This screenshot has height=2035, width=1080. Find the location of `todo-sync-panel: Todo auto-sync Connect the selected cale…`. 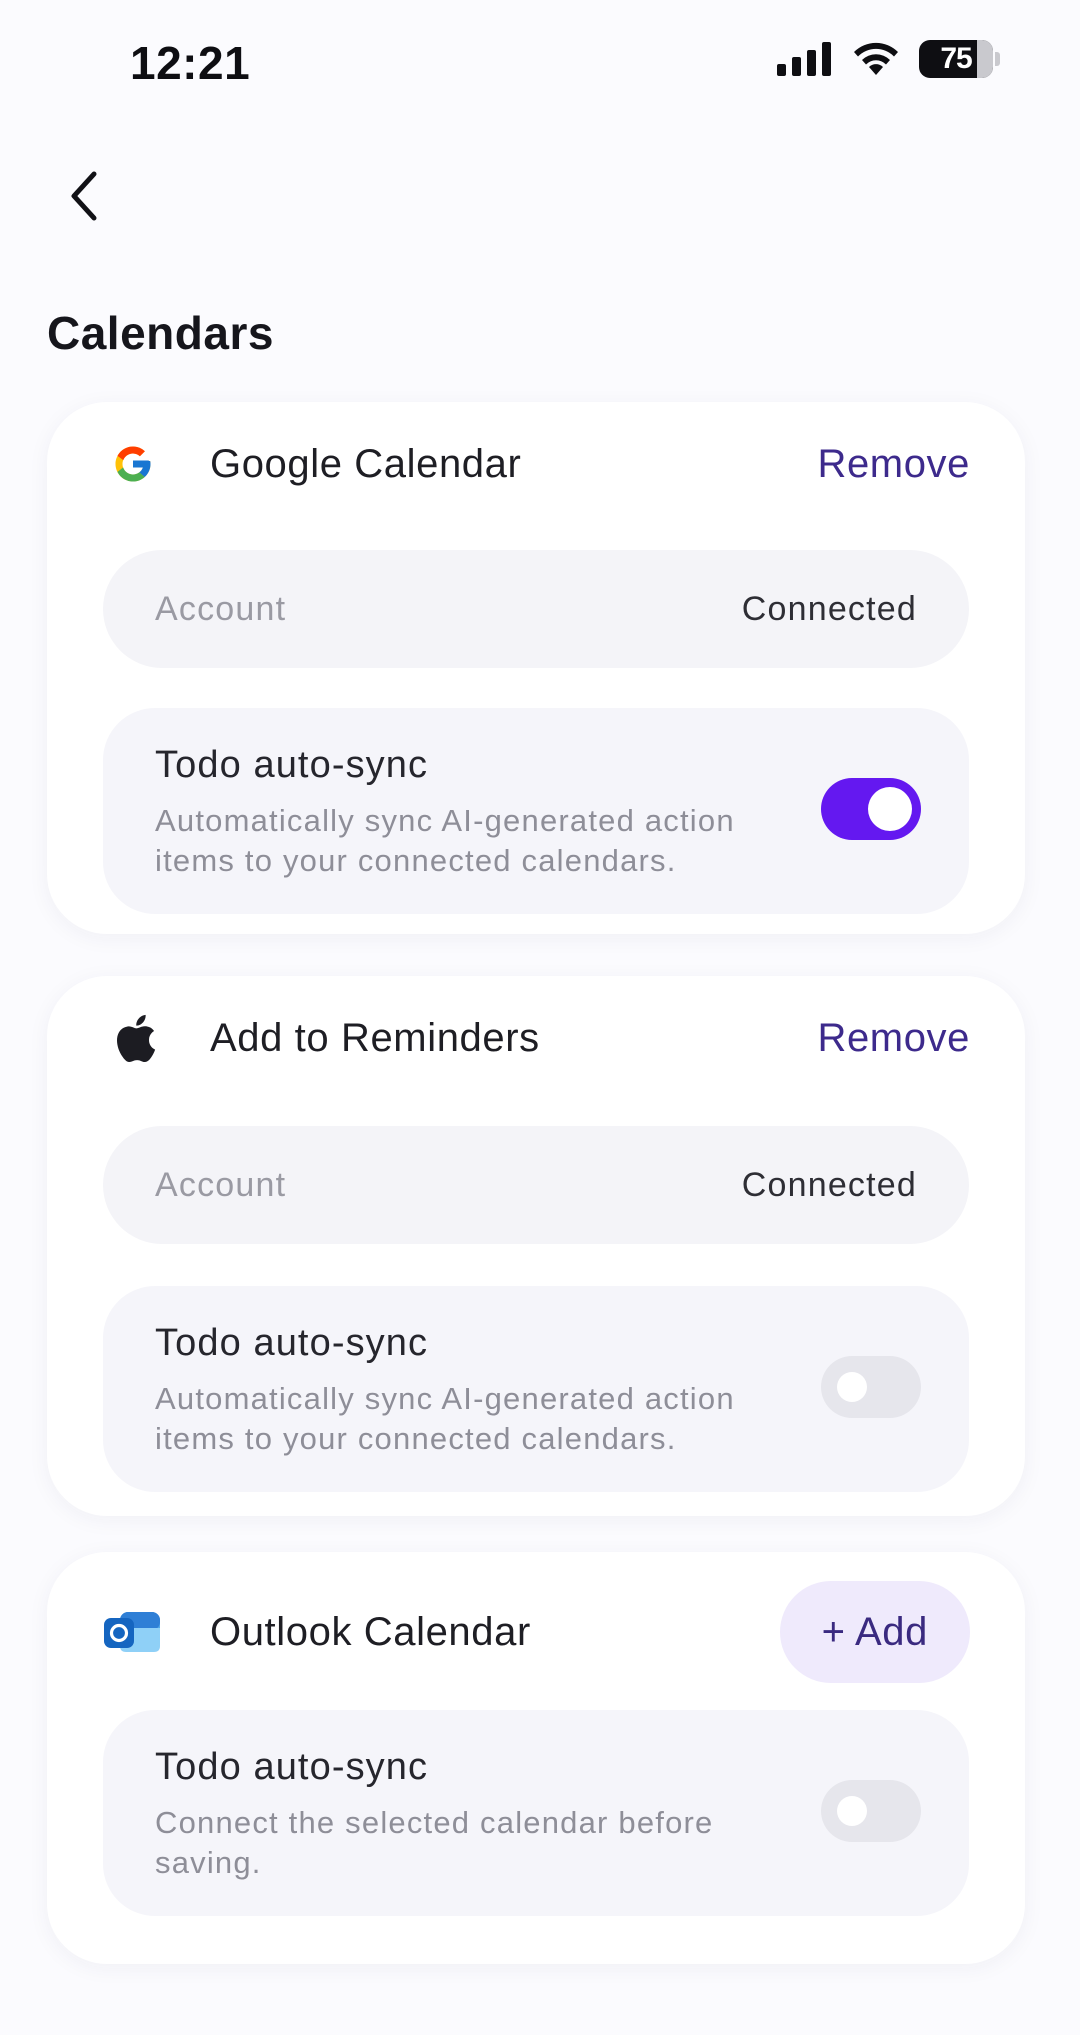

todo-sync-panel: Todo auto-sync Connect the selected cale… is located at coordinates (536, 1813).